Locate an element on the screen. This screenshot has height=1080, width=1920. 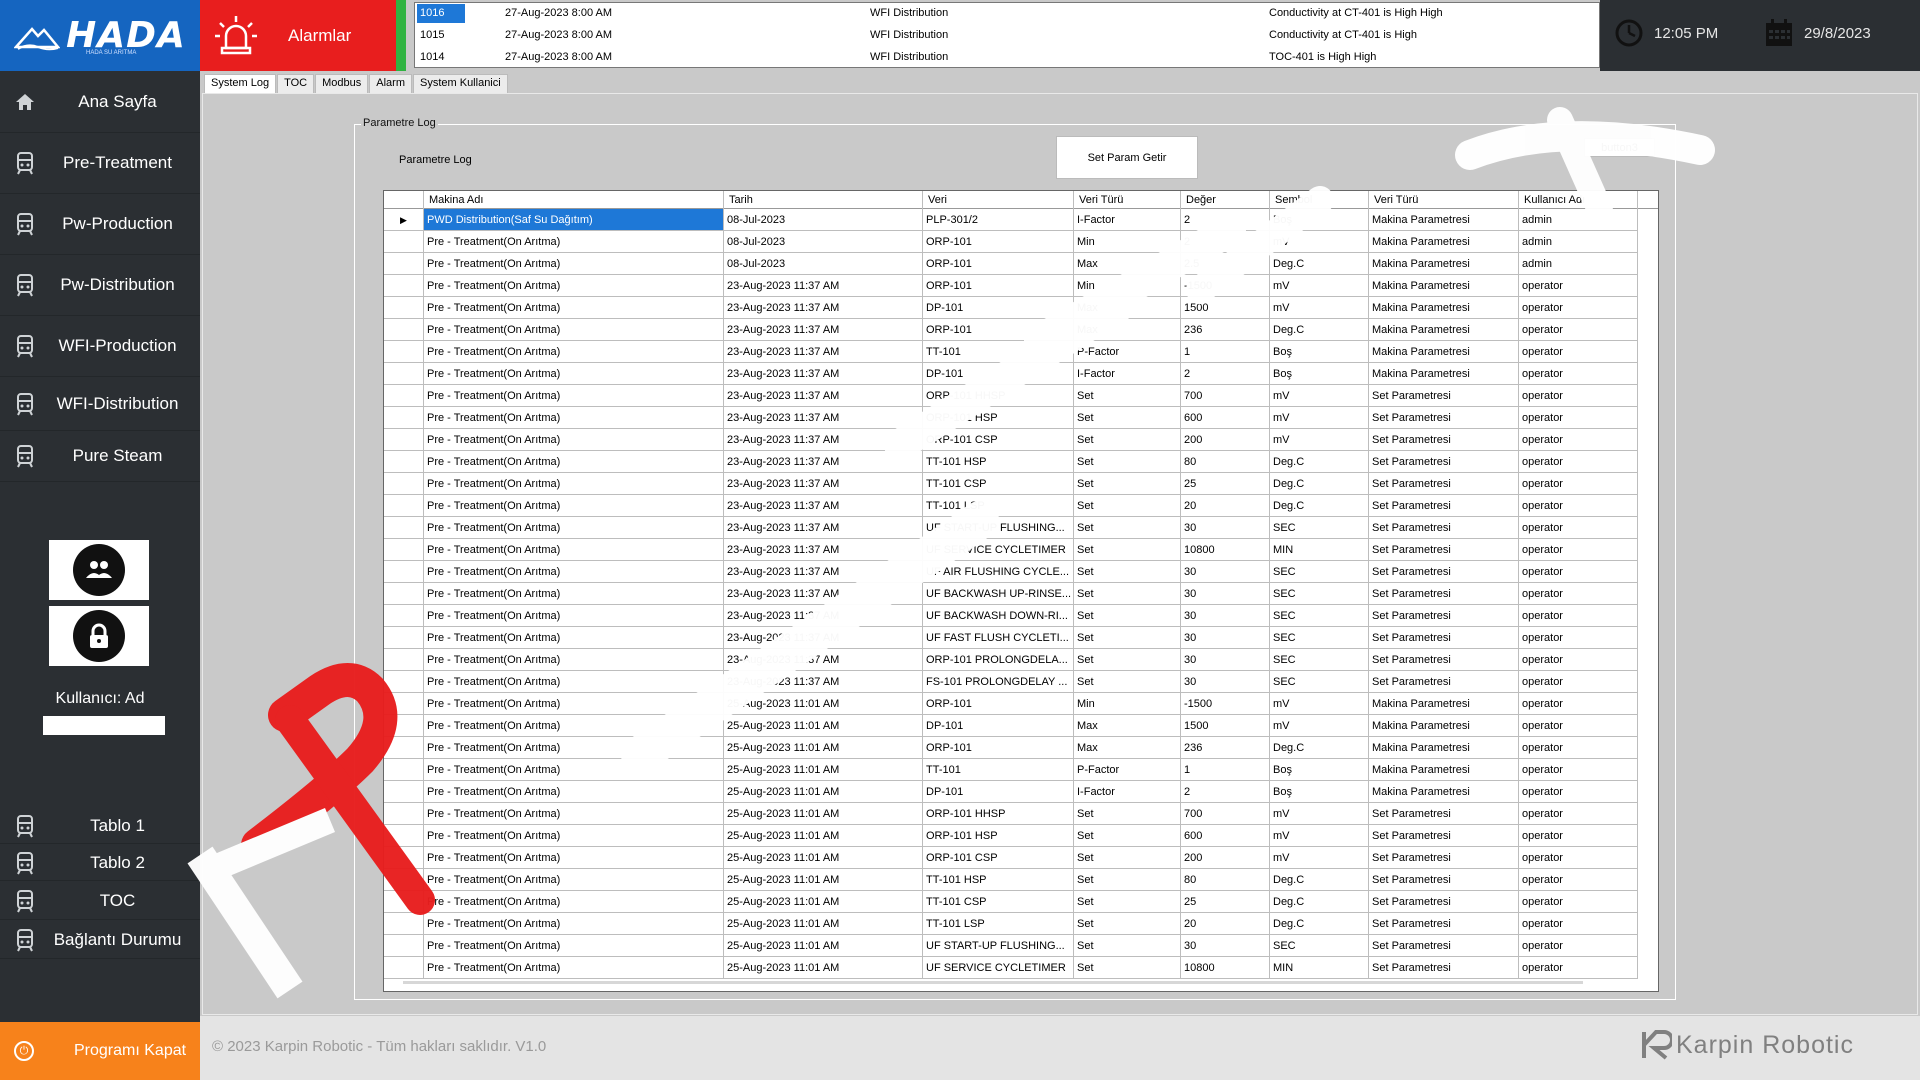
table-cell: ORP-101 HSP is located at coordinates (998, 418).